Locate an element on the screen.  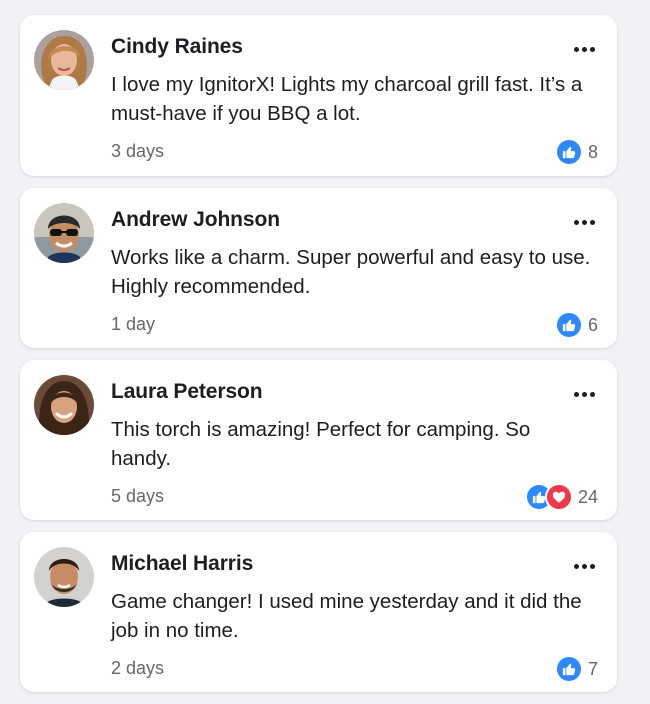
reactions: 24 is located at coordinates (561, 497).